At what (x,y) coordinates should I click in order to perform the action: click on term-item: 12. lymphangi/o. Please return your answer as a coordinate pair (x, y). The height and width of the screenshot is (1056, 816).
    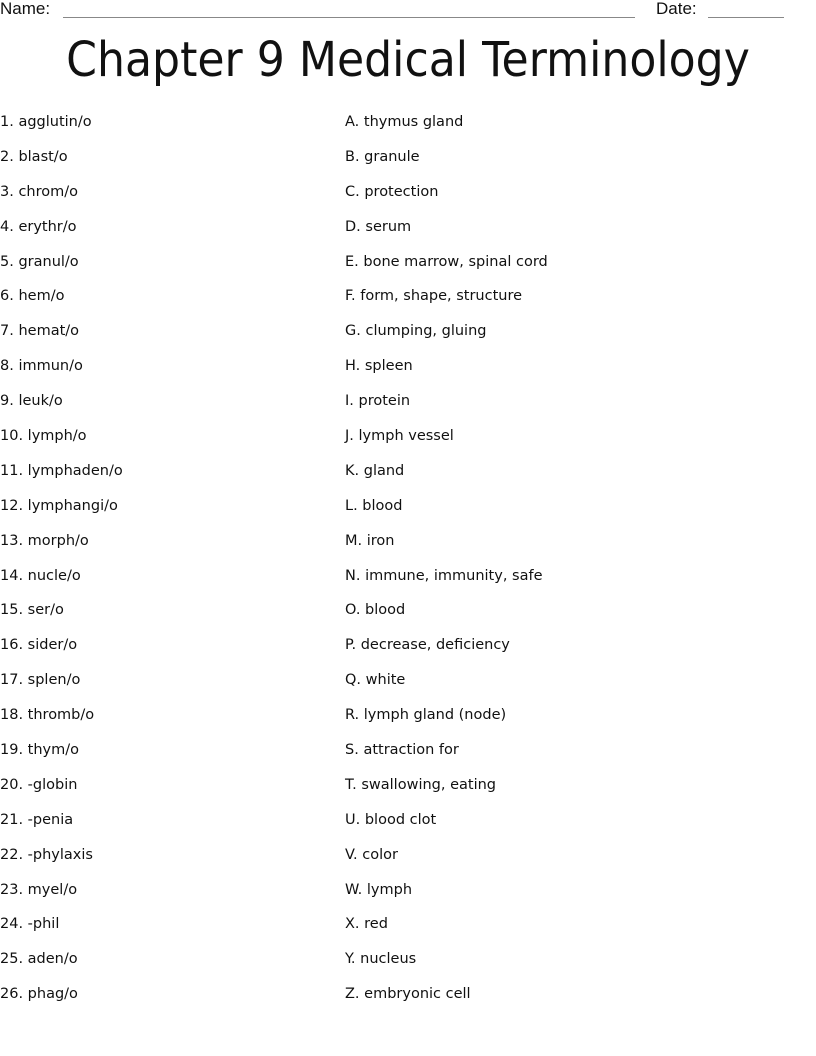
    Looking at the image, I should click on (61, 513).